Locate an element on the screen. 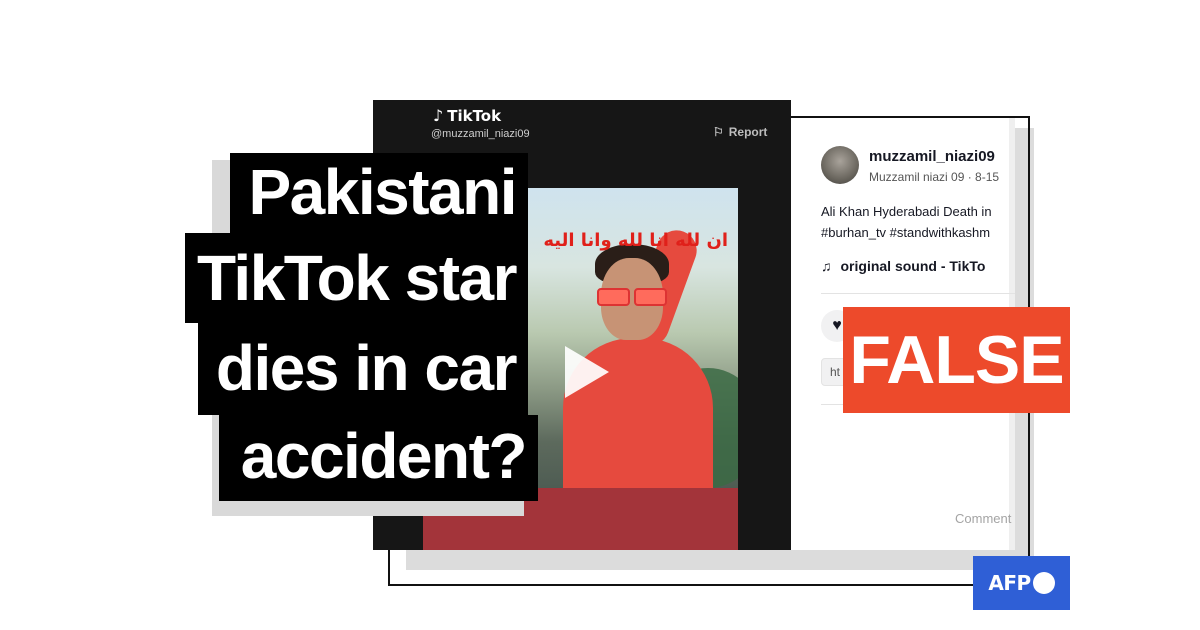 The width and height of the screenshot is (1200, 630). divider is located at coordinates (918, 293).